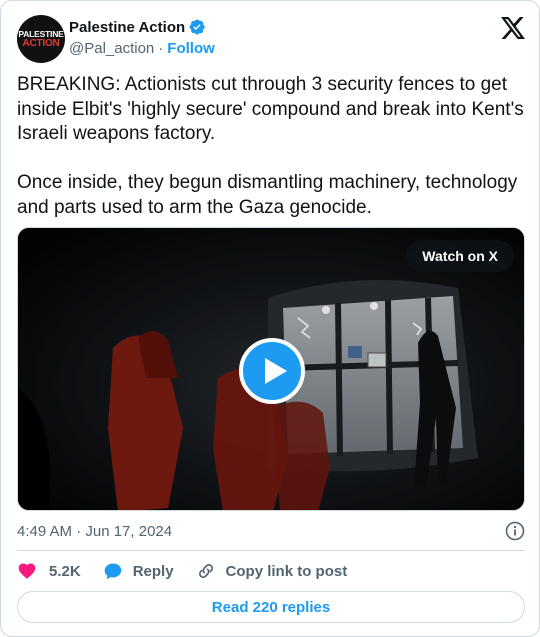 The width and height of the screenshot is (540, 637). I want to click on link-icon, so click(205, 571).